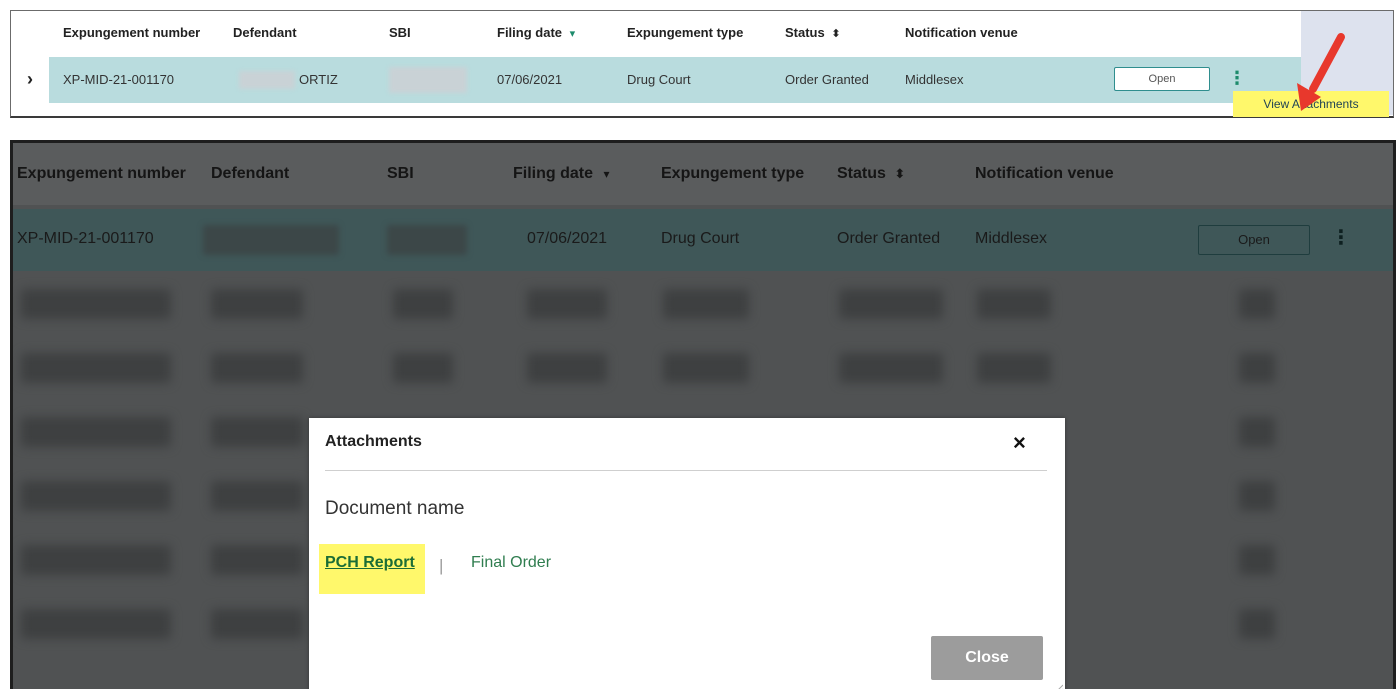  I want to click on pch-report-link: PCH Report, so click(370, 563).